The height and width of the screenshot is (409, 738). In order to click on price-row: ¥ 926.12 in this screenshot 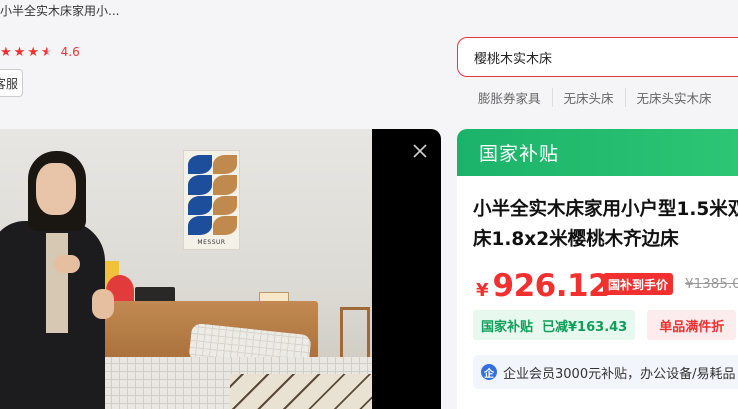, I will do `click(543, 286)`.